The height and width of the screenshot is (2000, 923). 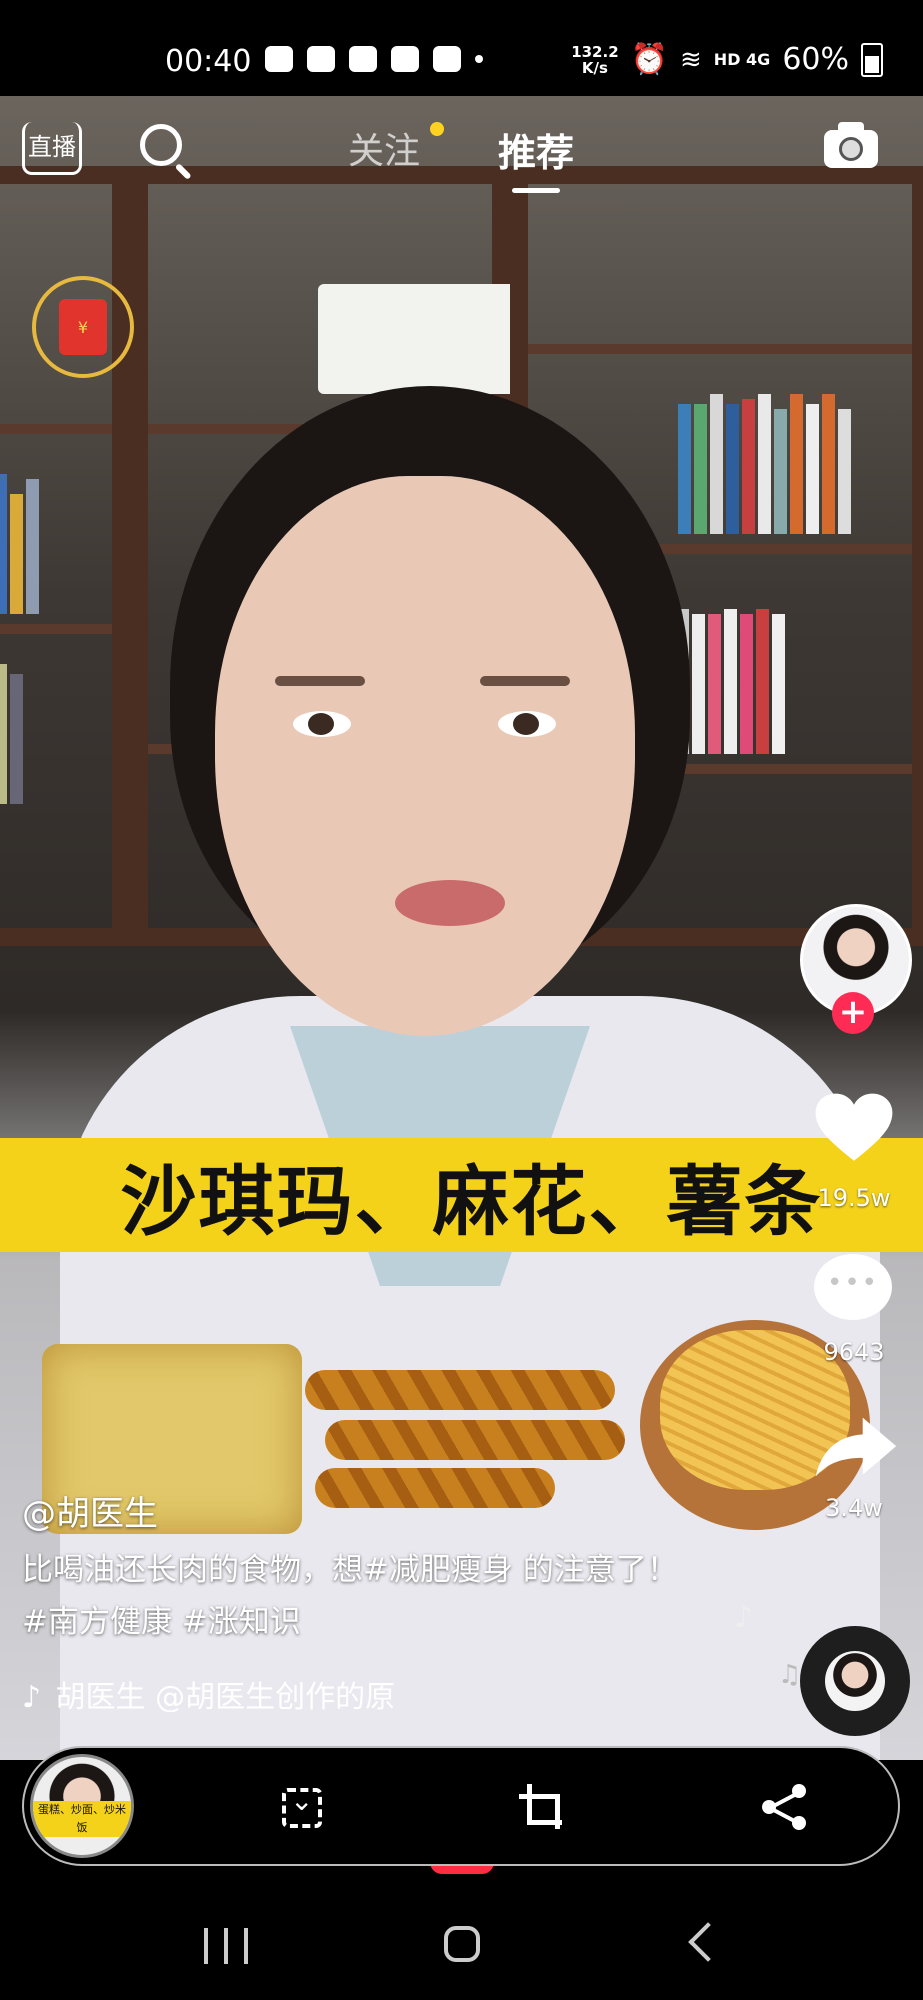 I want to click on music-note-icon: ♫, so click(x=790, y=1675).